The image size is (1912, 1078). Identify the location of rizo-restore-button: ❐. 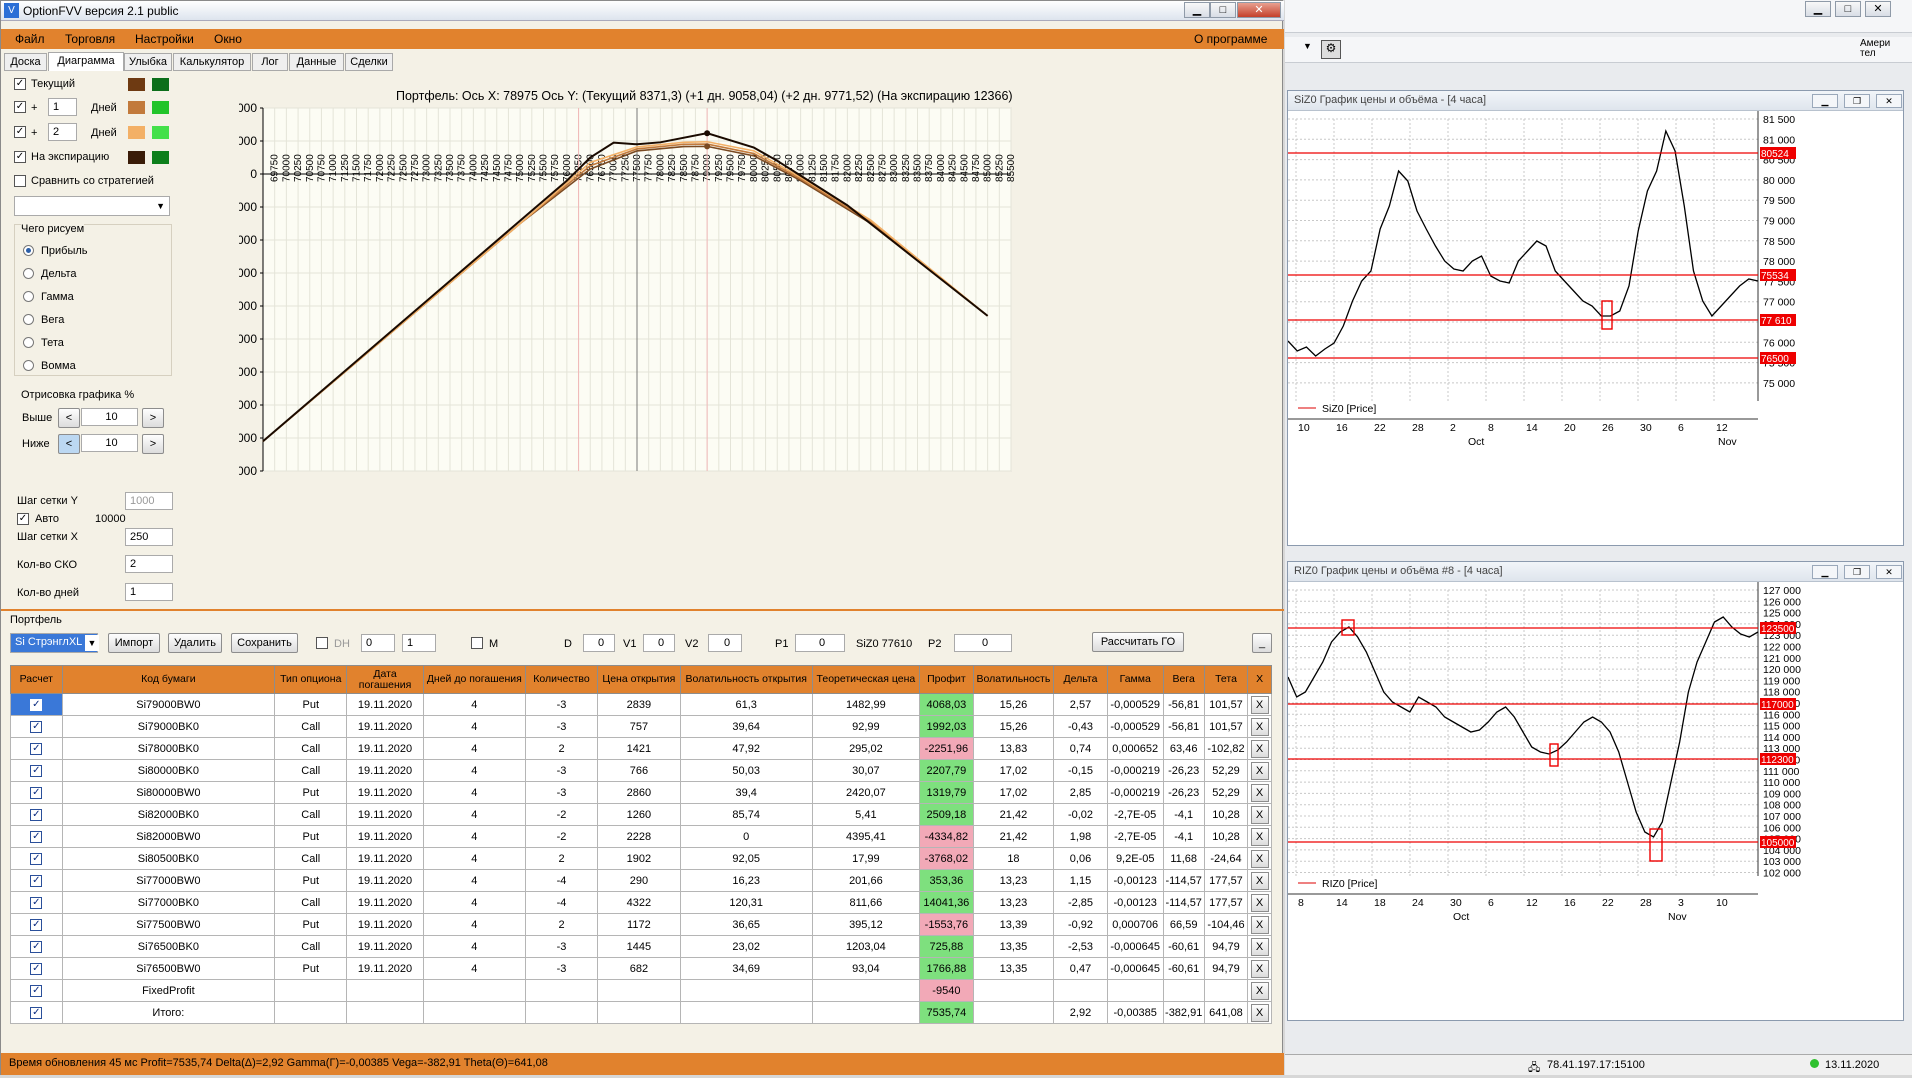
(1857, 572).